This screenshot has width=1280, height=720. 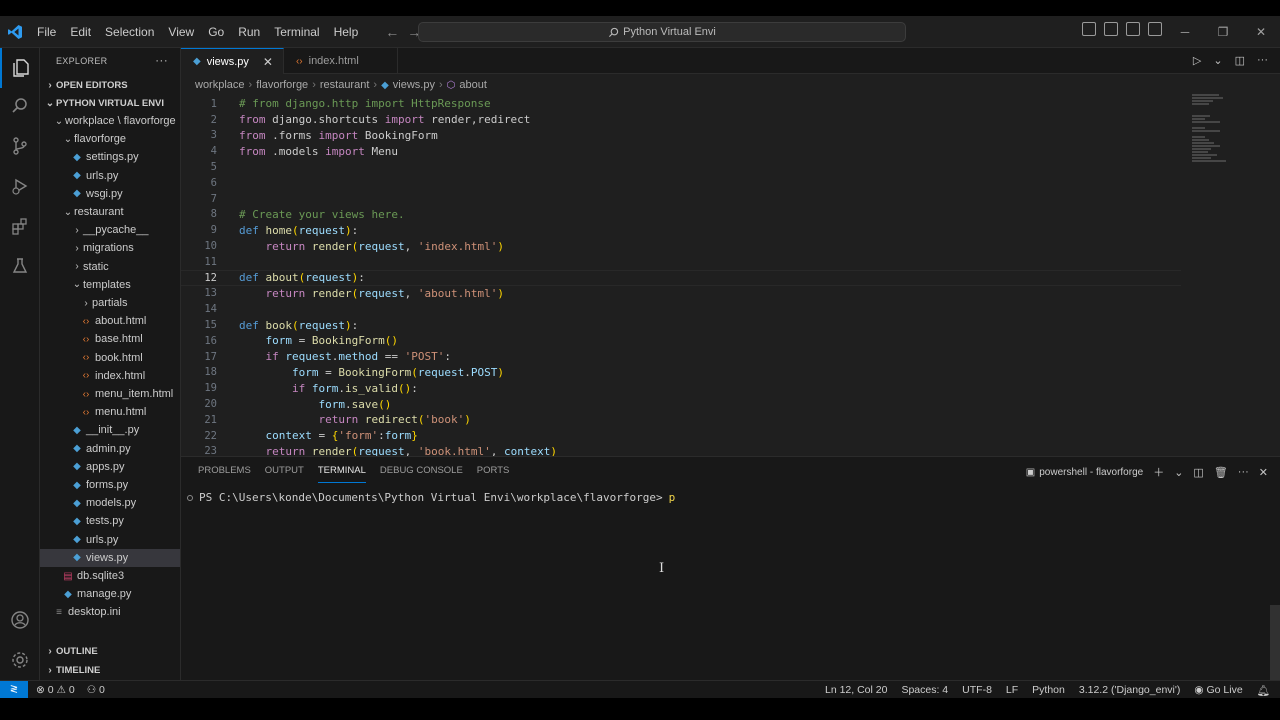 What do you see at coordinates (473, 85) in the screenshot?
I see `breadcrumb-item: about` at bounding box center [473, 85].